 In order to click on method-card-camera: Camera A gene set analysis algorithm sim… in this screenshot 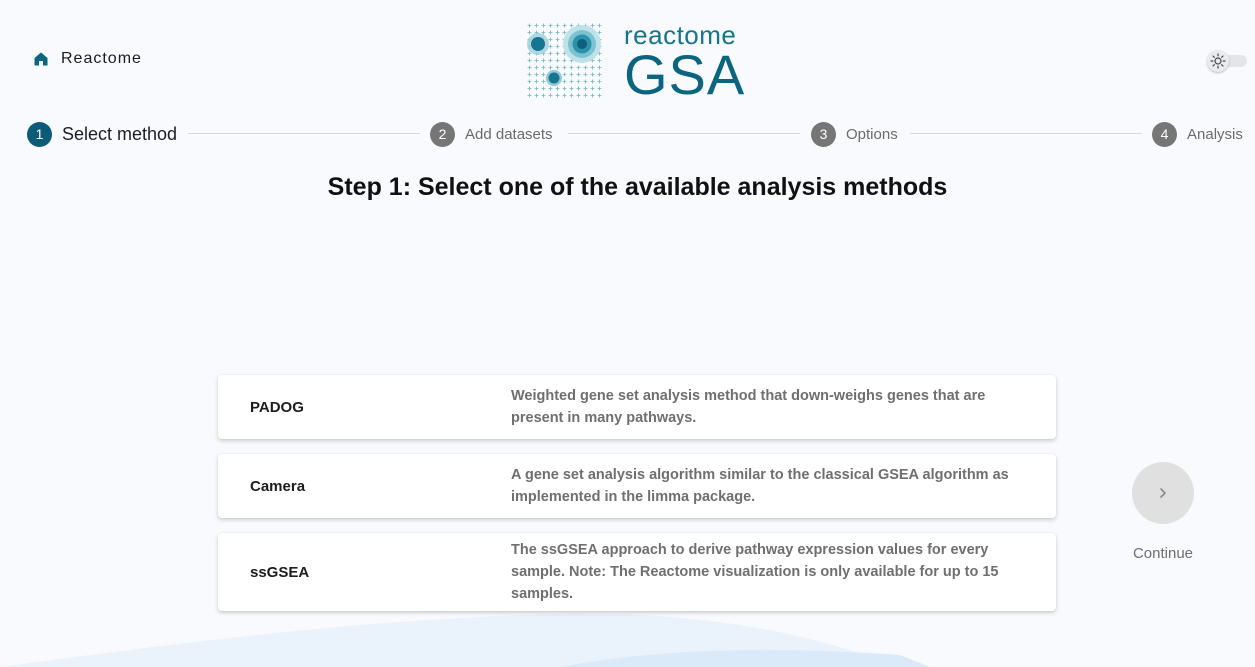, I will do `click(637, 486)`.